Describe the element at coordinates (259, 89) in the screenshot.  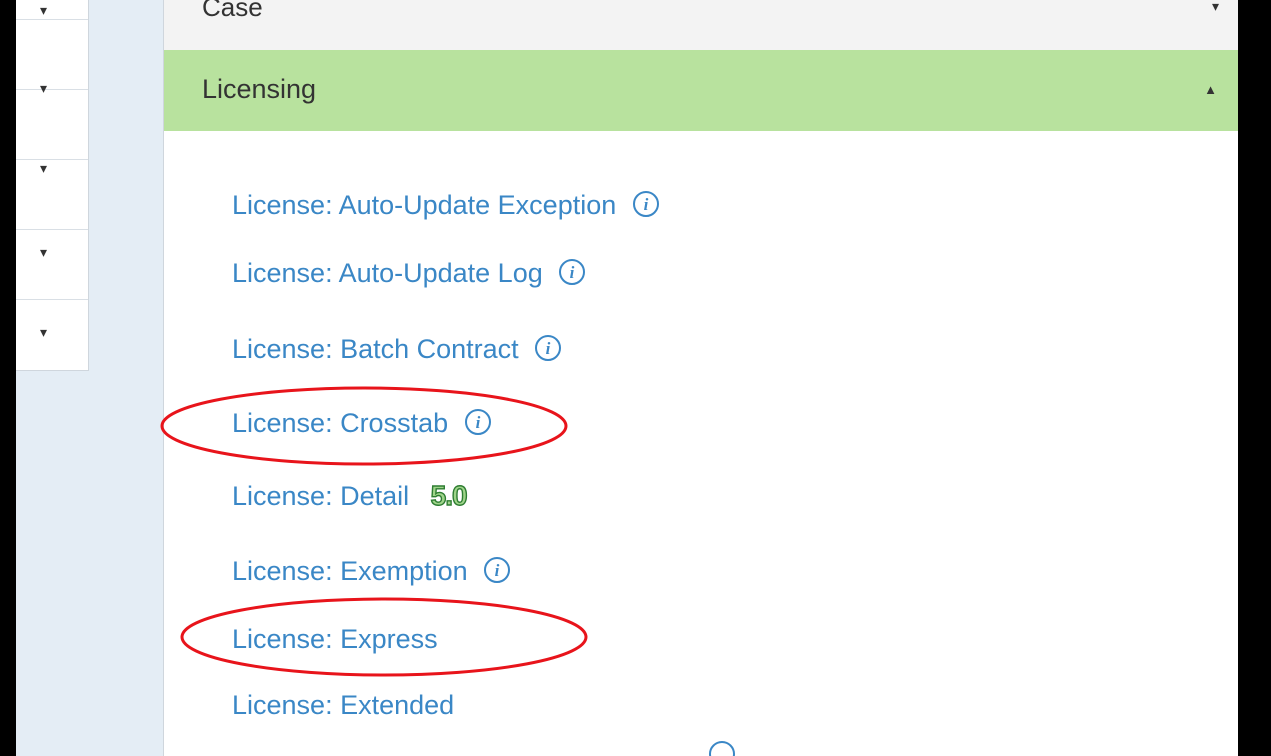
I see `accordion-header-label: Licensing` at that location.